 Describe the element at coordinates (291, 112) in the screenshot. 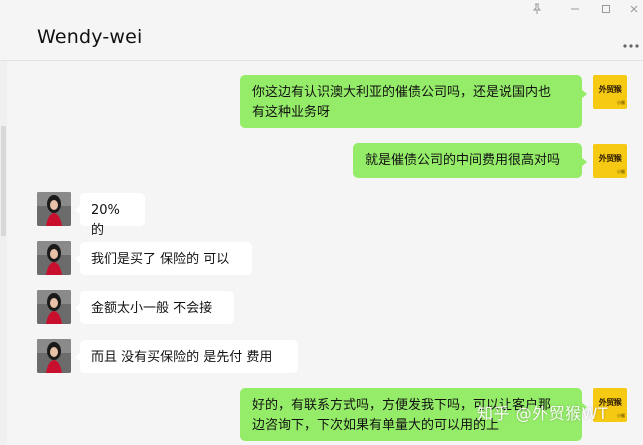

I see `message-text-line: 有这种业务呀` at that location.